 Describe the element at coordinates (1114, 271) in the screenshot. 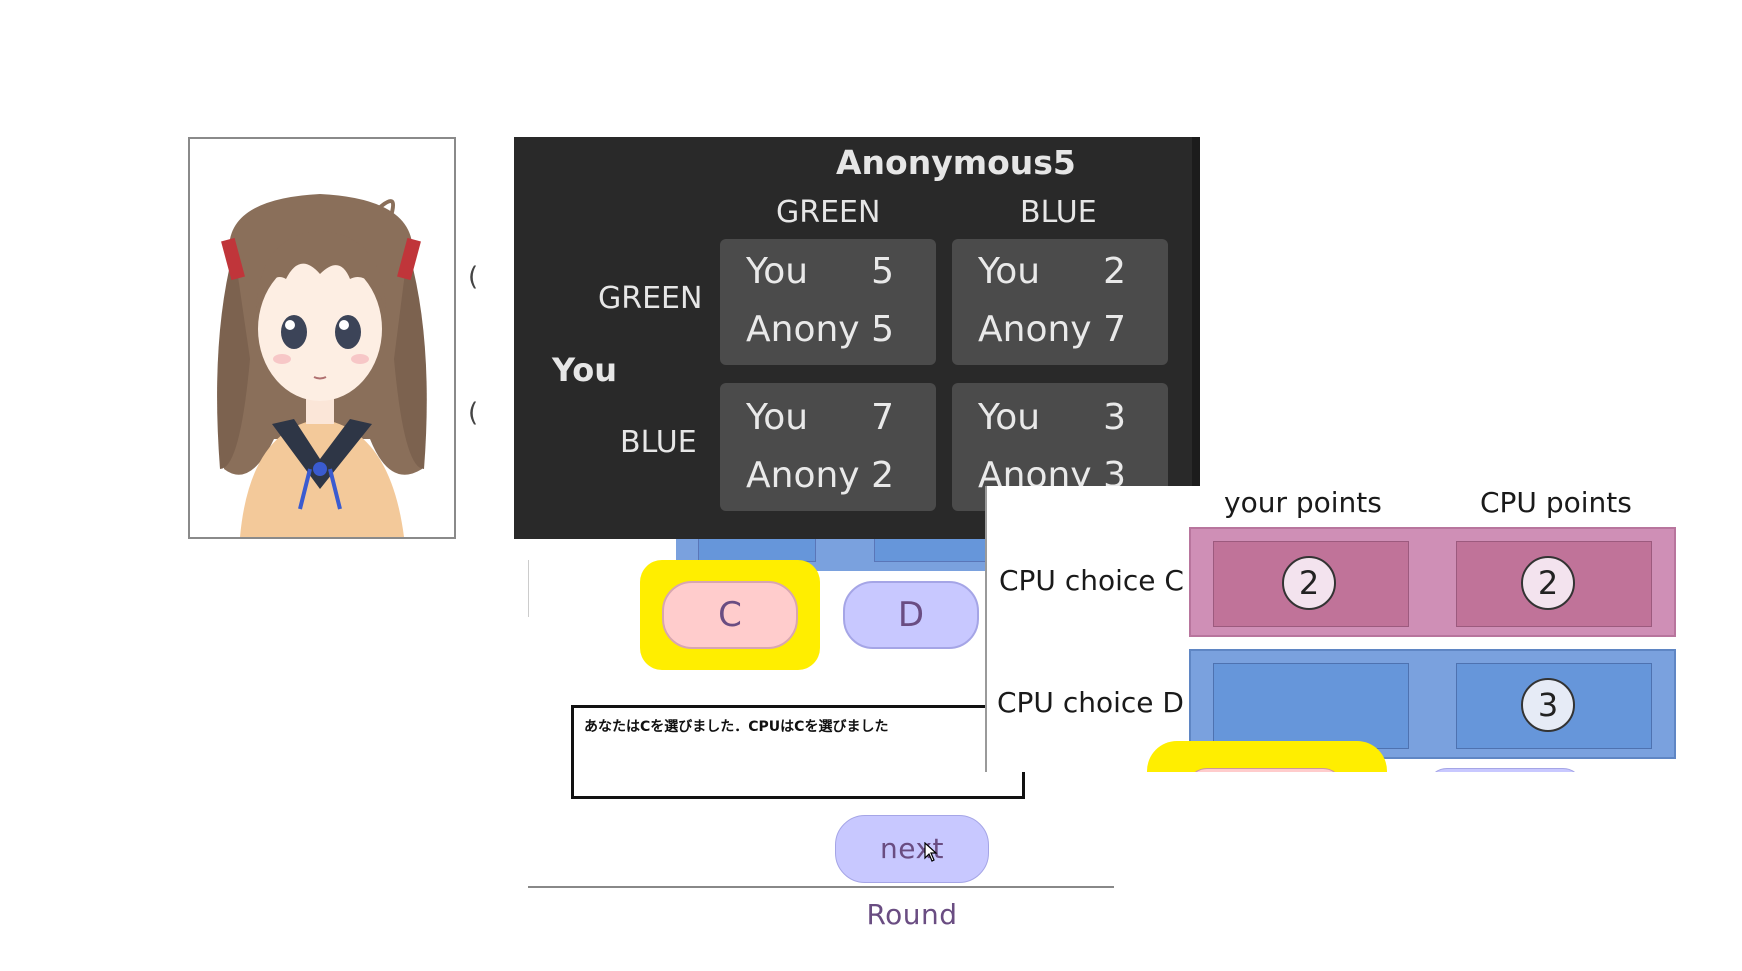

I see `cell-you-value: 2` at that location.